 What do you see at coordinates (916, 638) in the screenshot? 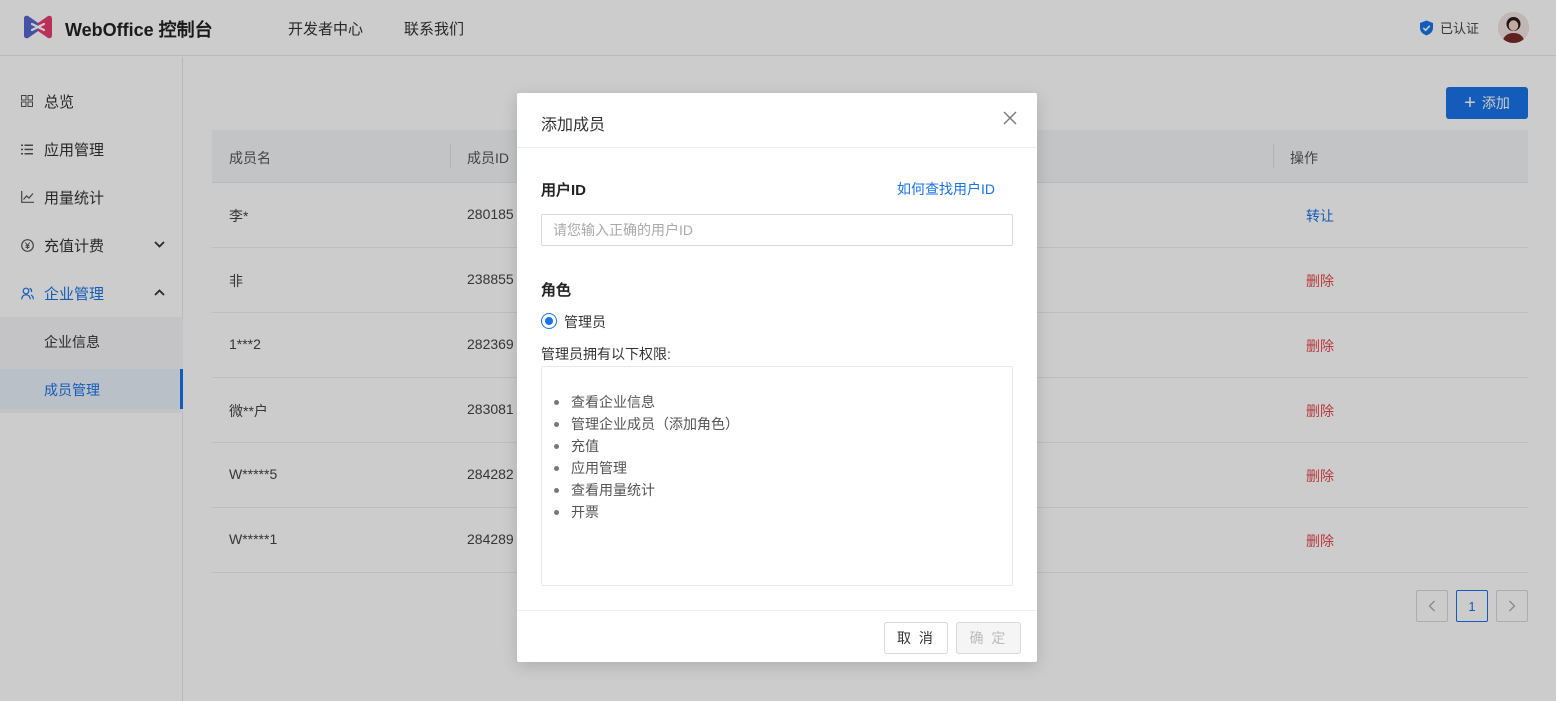
I see `cancel-button: 取 消` at bounding box center [916, 638].